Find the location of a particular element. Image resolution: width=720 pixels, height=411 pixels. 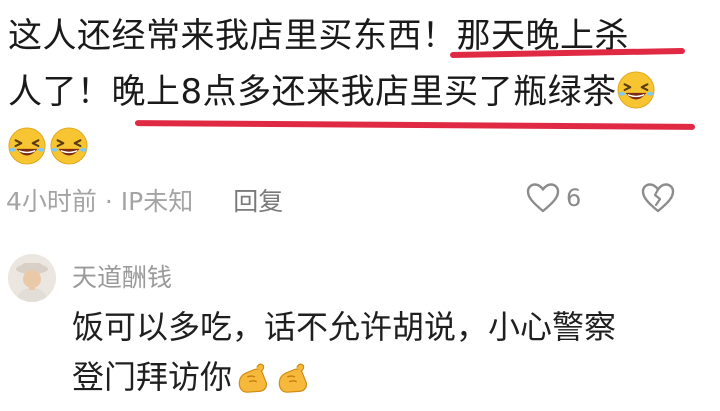

comment-text-line-1: 这人还经常来我店里买东西！那天晚上杀 is located at coordinates (318, 36).